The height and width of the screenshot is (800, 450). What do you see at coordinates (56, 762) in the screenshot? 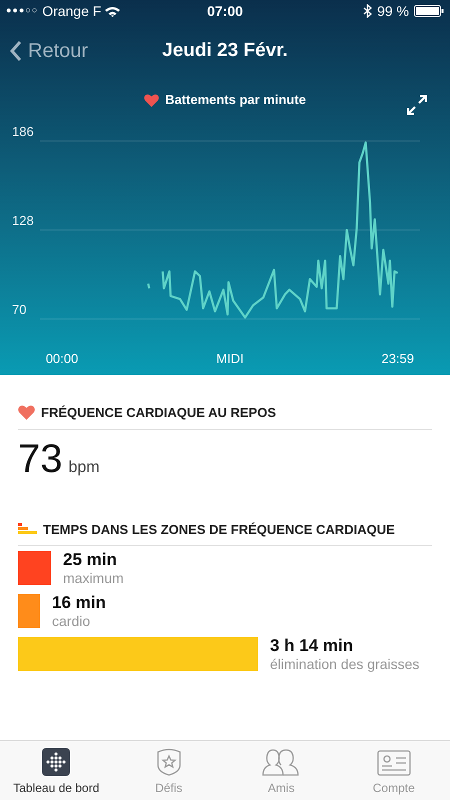
I see `dots-grid-icon` at bounding box center [56, 762].